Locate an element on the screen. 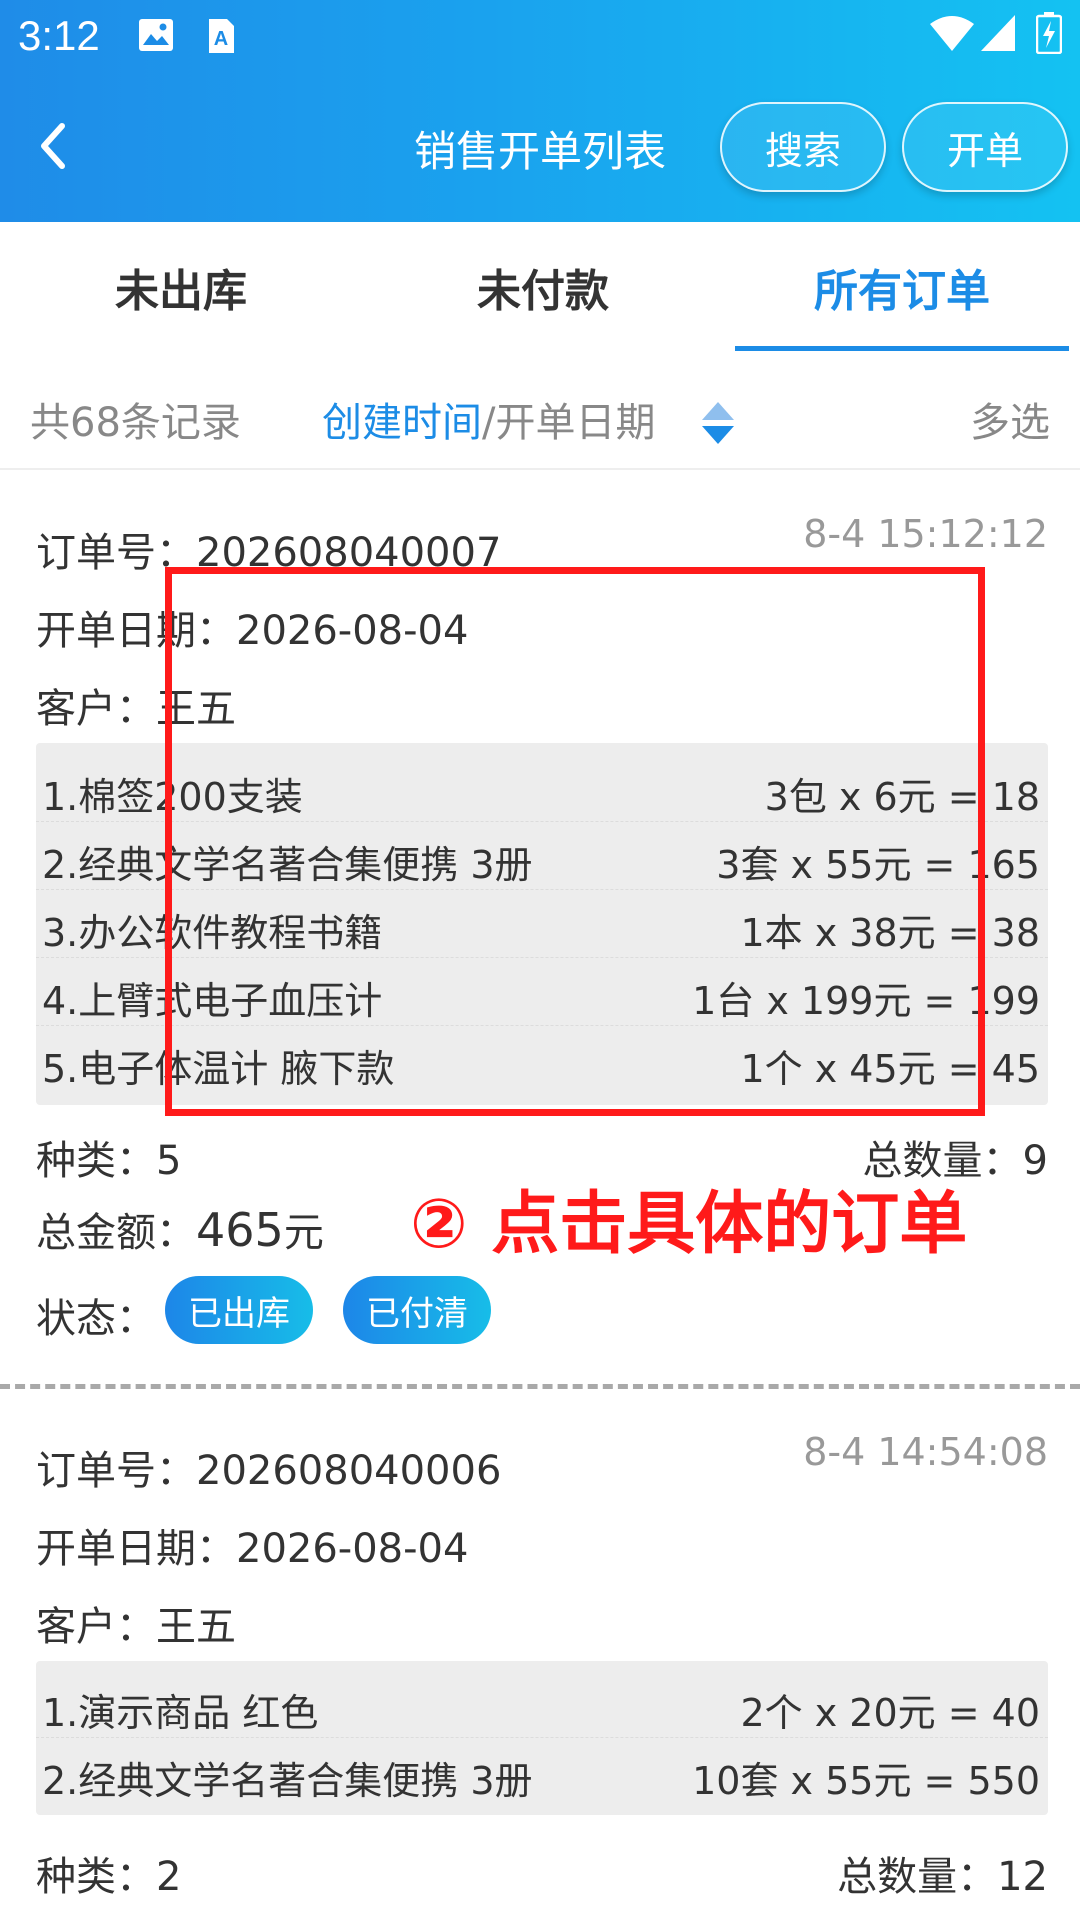 This screenshot has height=1920, width=1080. wifi-icon is located at coordinates (952, 33).